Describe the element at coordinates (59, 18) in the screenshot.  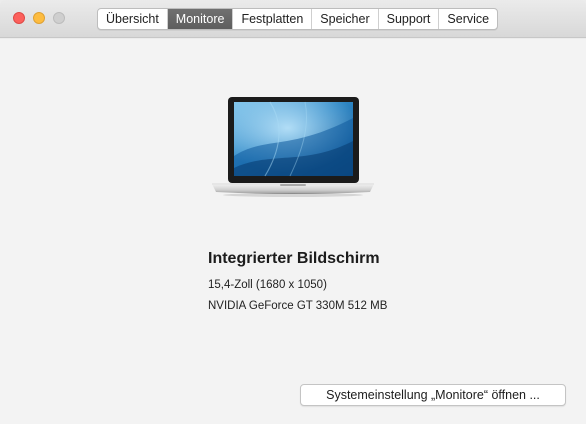
I see `zoom-icon` at that location.